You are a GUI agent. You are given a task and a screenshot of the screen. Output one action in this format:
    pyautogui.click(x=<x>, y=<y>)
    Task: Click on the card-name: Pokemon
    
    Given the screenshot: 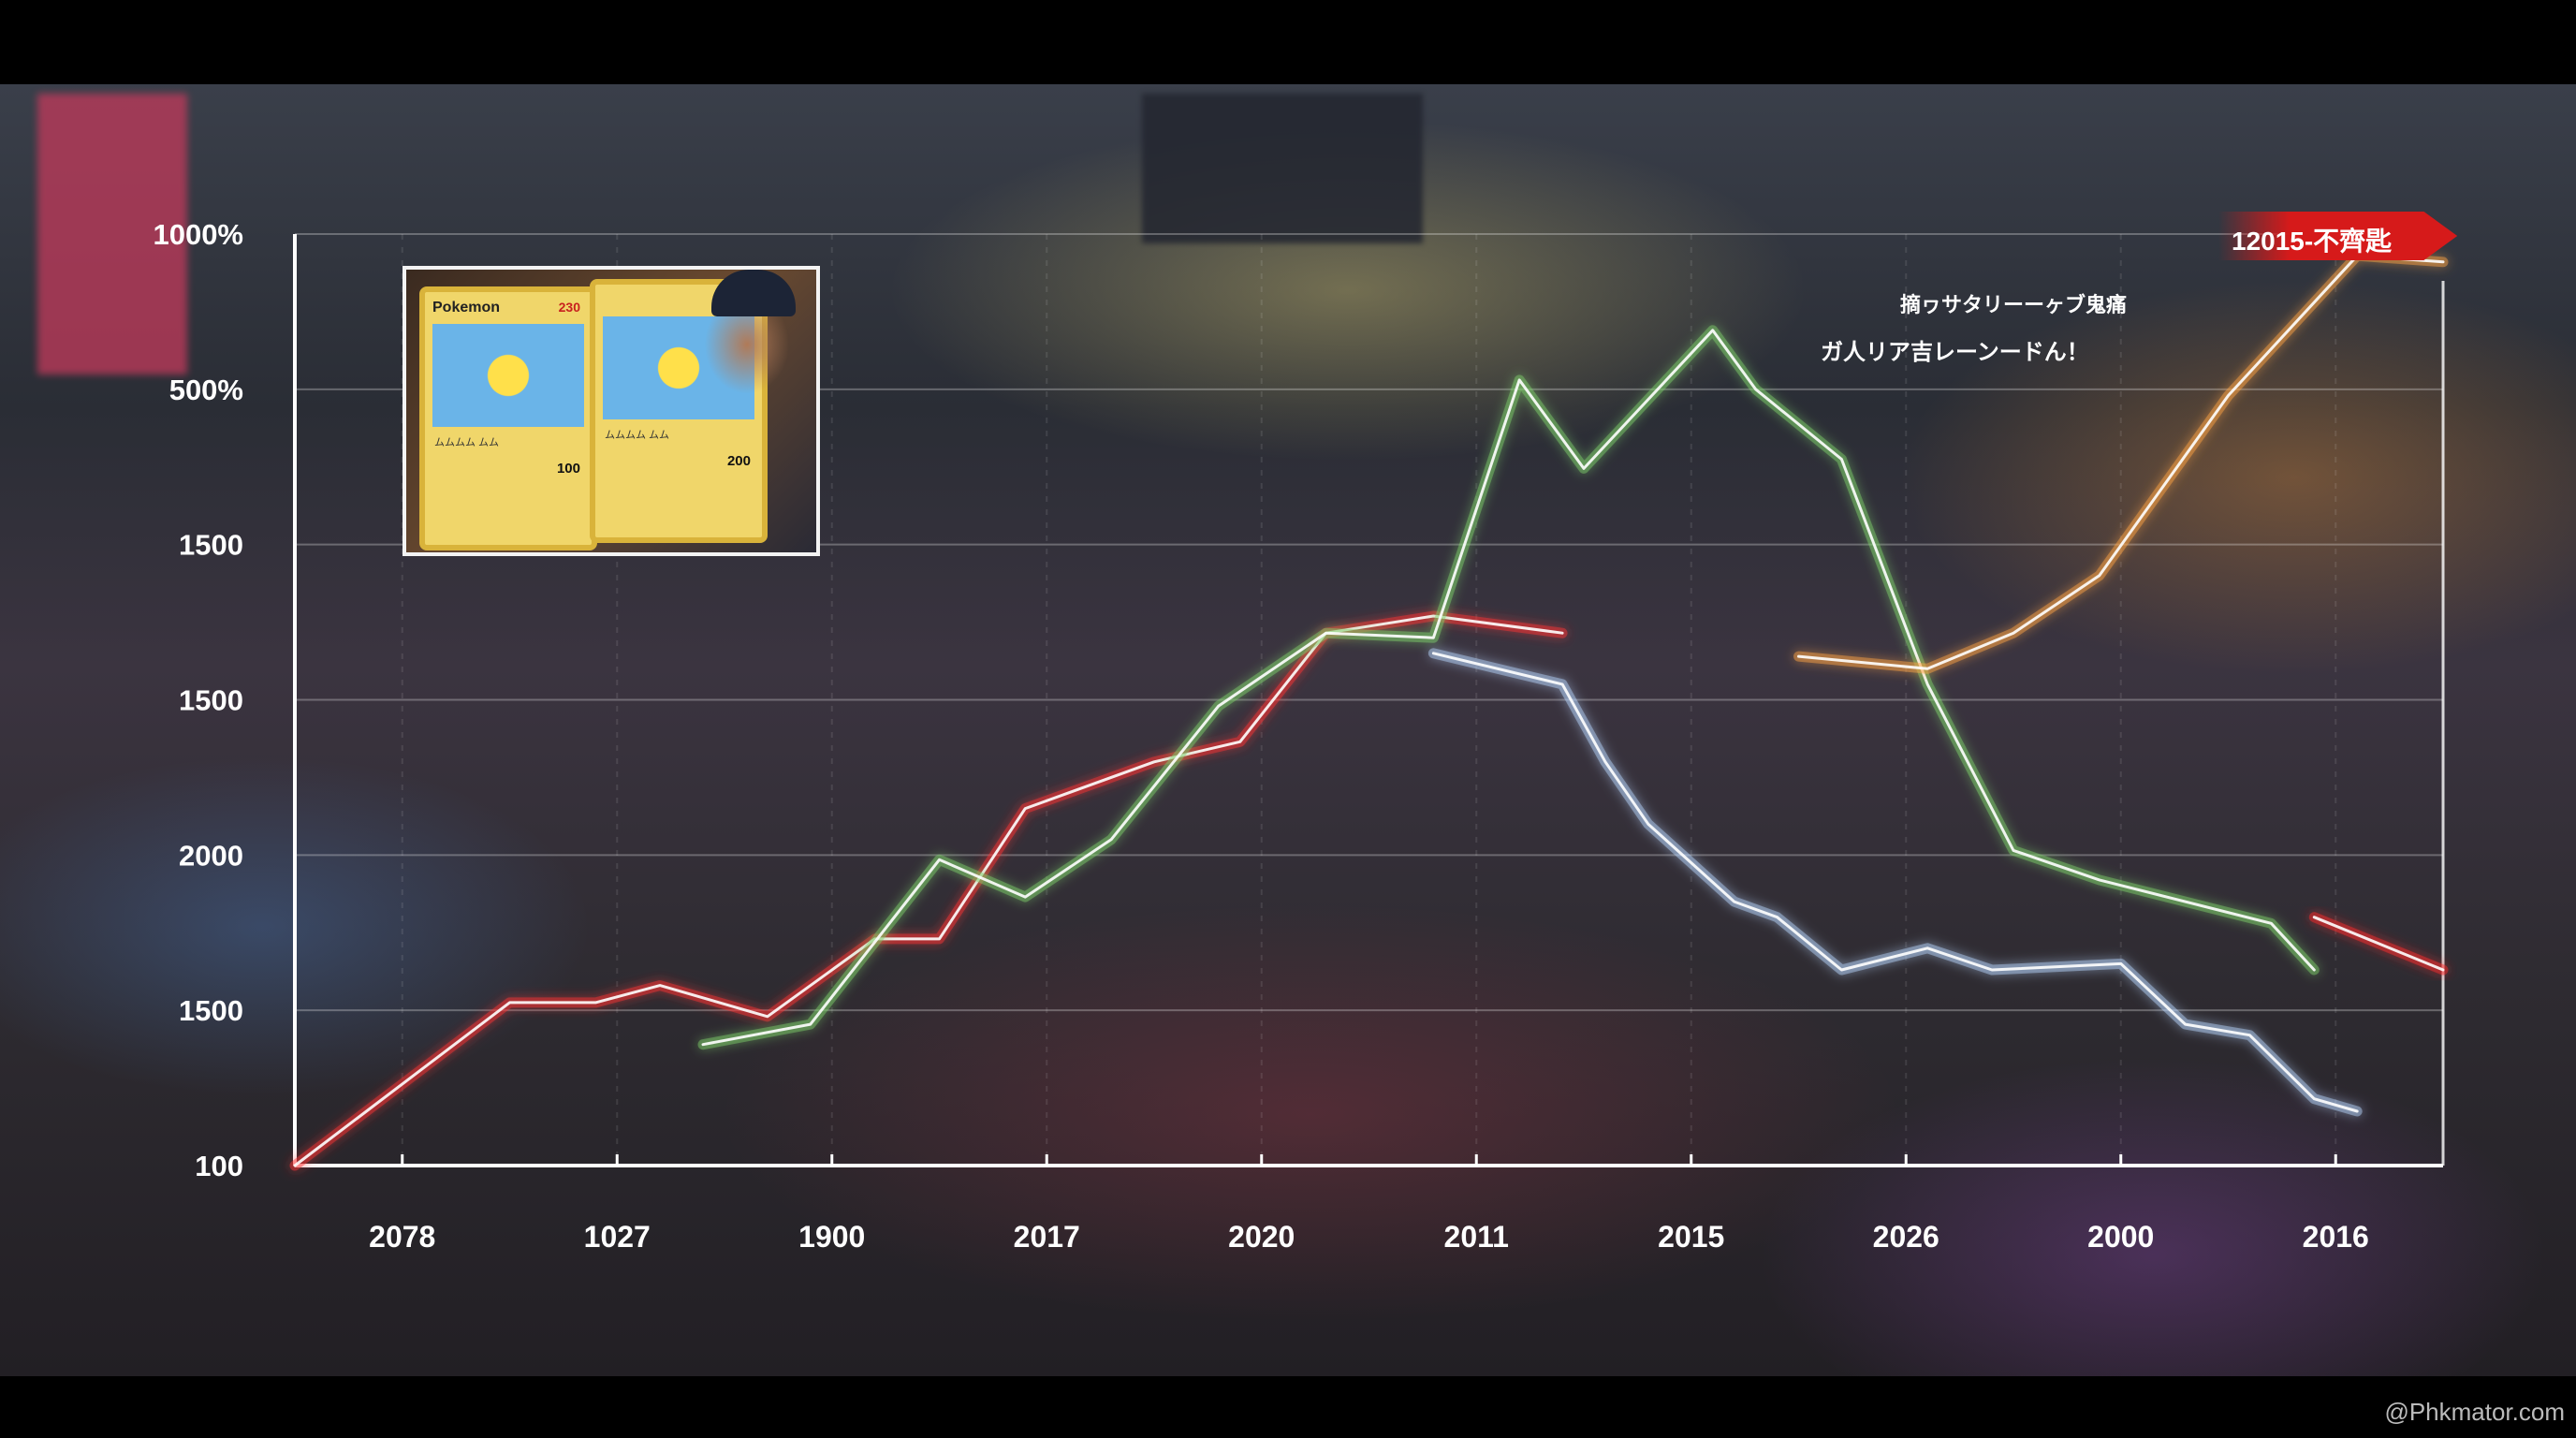 What is the action you would take?
    pyautogui.click(x=466, y=307)
    